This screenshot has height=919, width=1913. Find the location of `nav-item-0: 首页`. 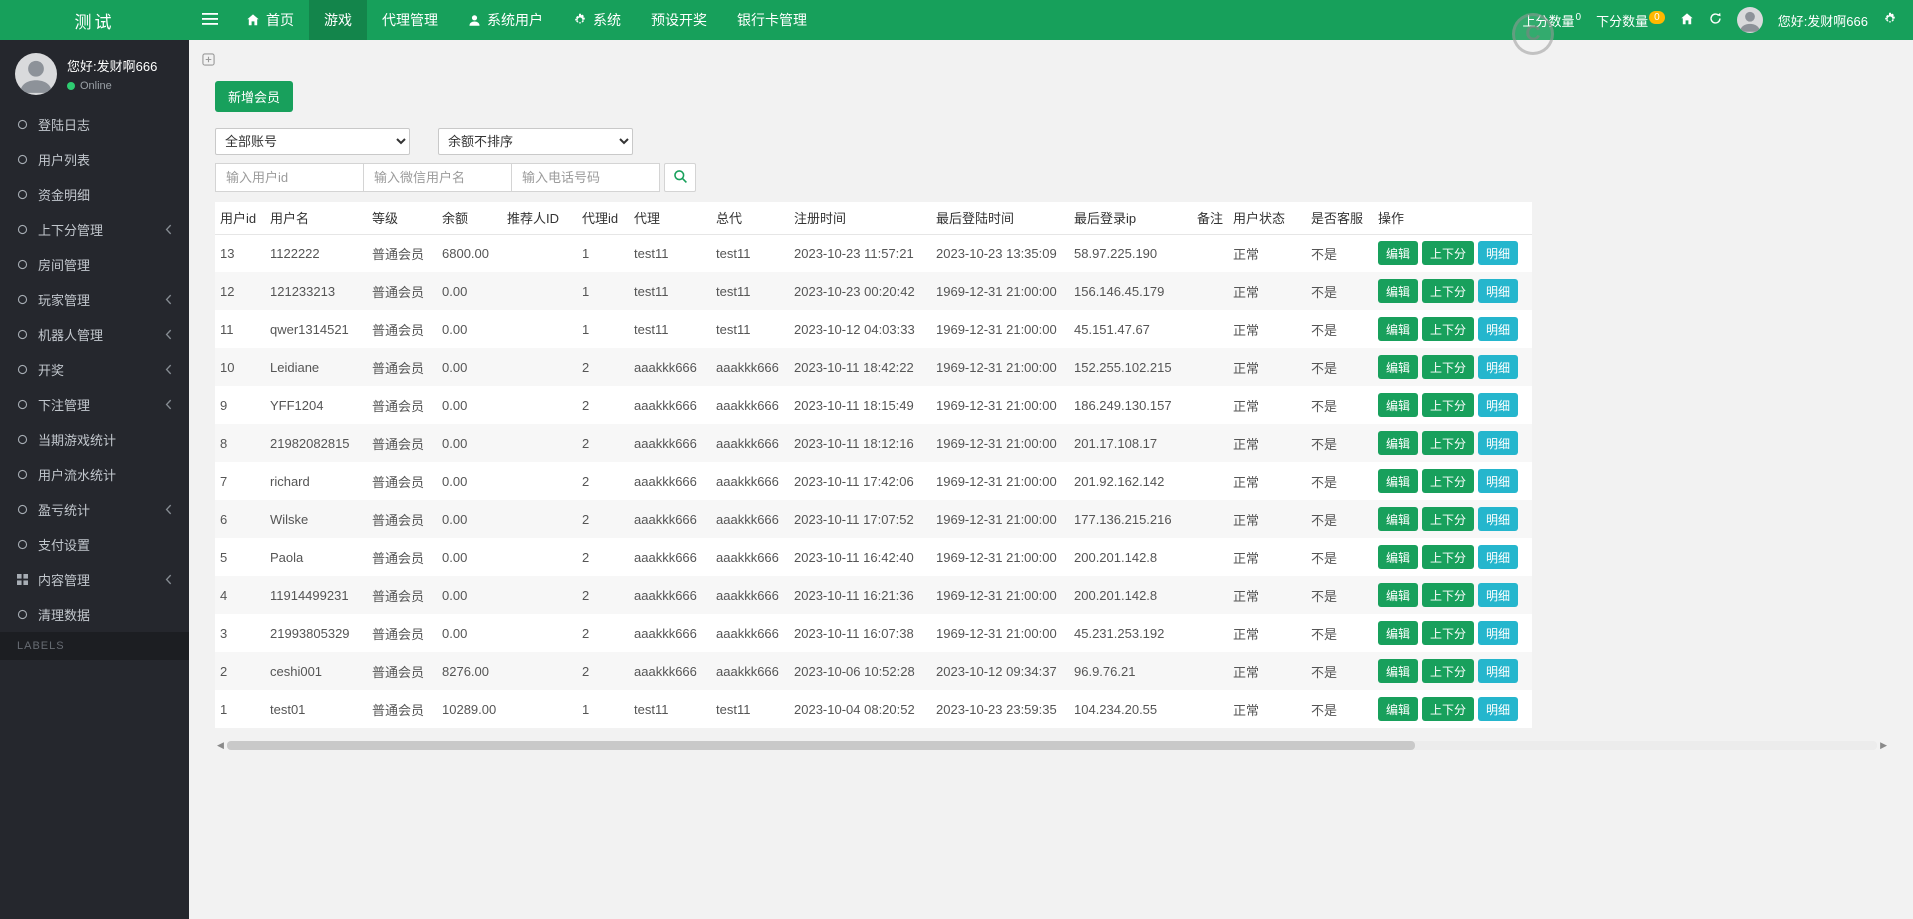

nav-item-0: 首页 is located at coordinates (270, 20).